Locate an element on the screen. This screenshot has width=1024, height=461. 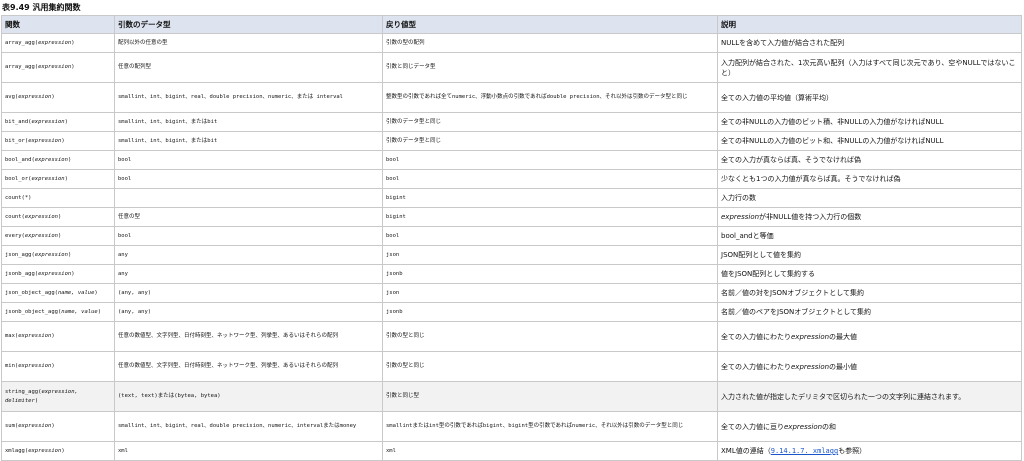
cell-description: 全ての入力値に亘りexpressionの和 is located at coordinates (869, 426).